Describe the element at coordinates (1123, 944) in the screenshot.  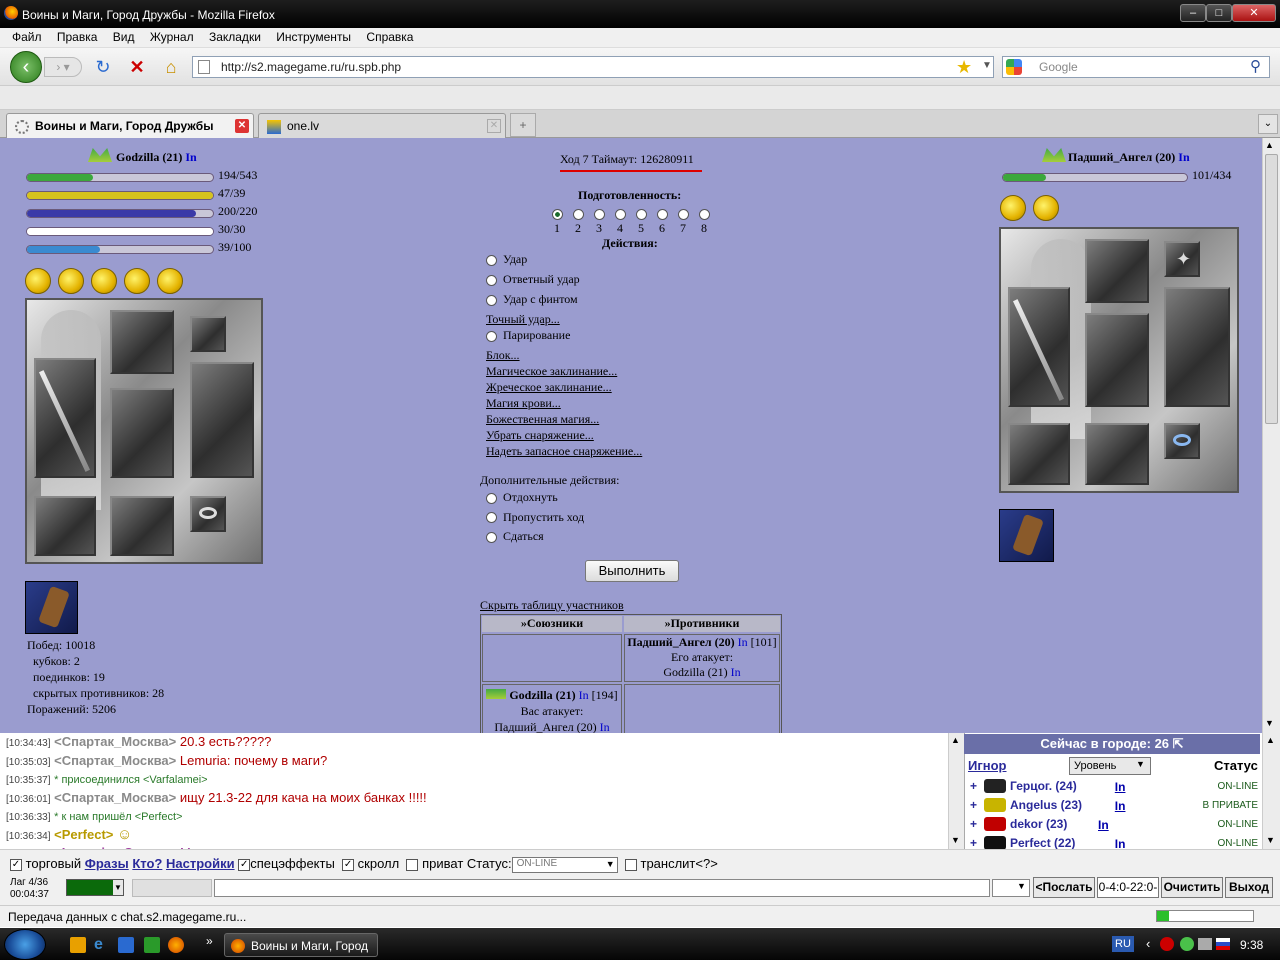
I see `language-indicator: RU` at that location.